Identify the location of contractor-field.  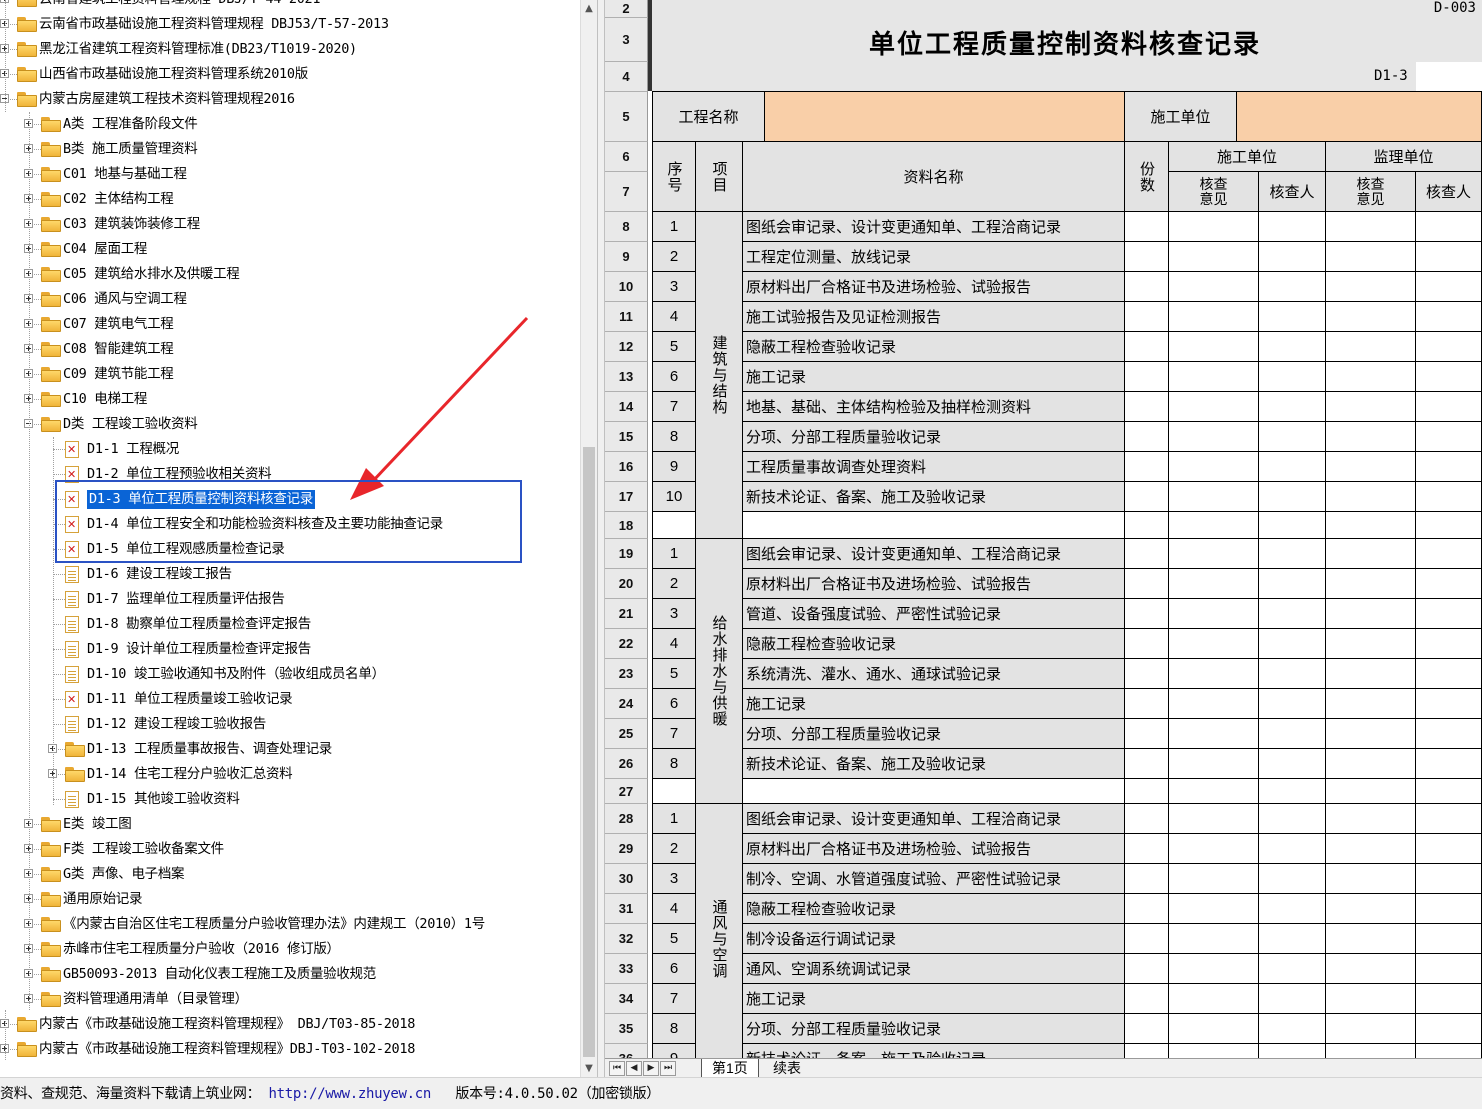
(1359, 117).